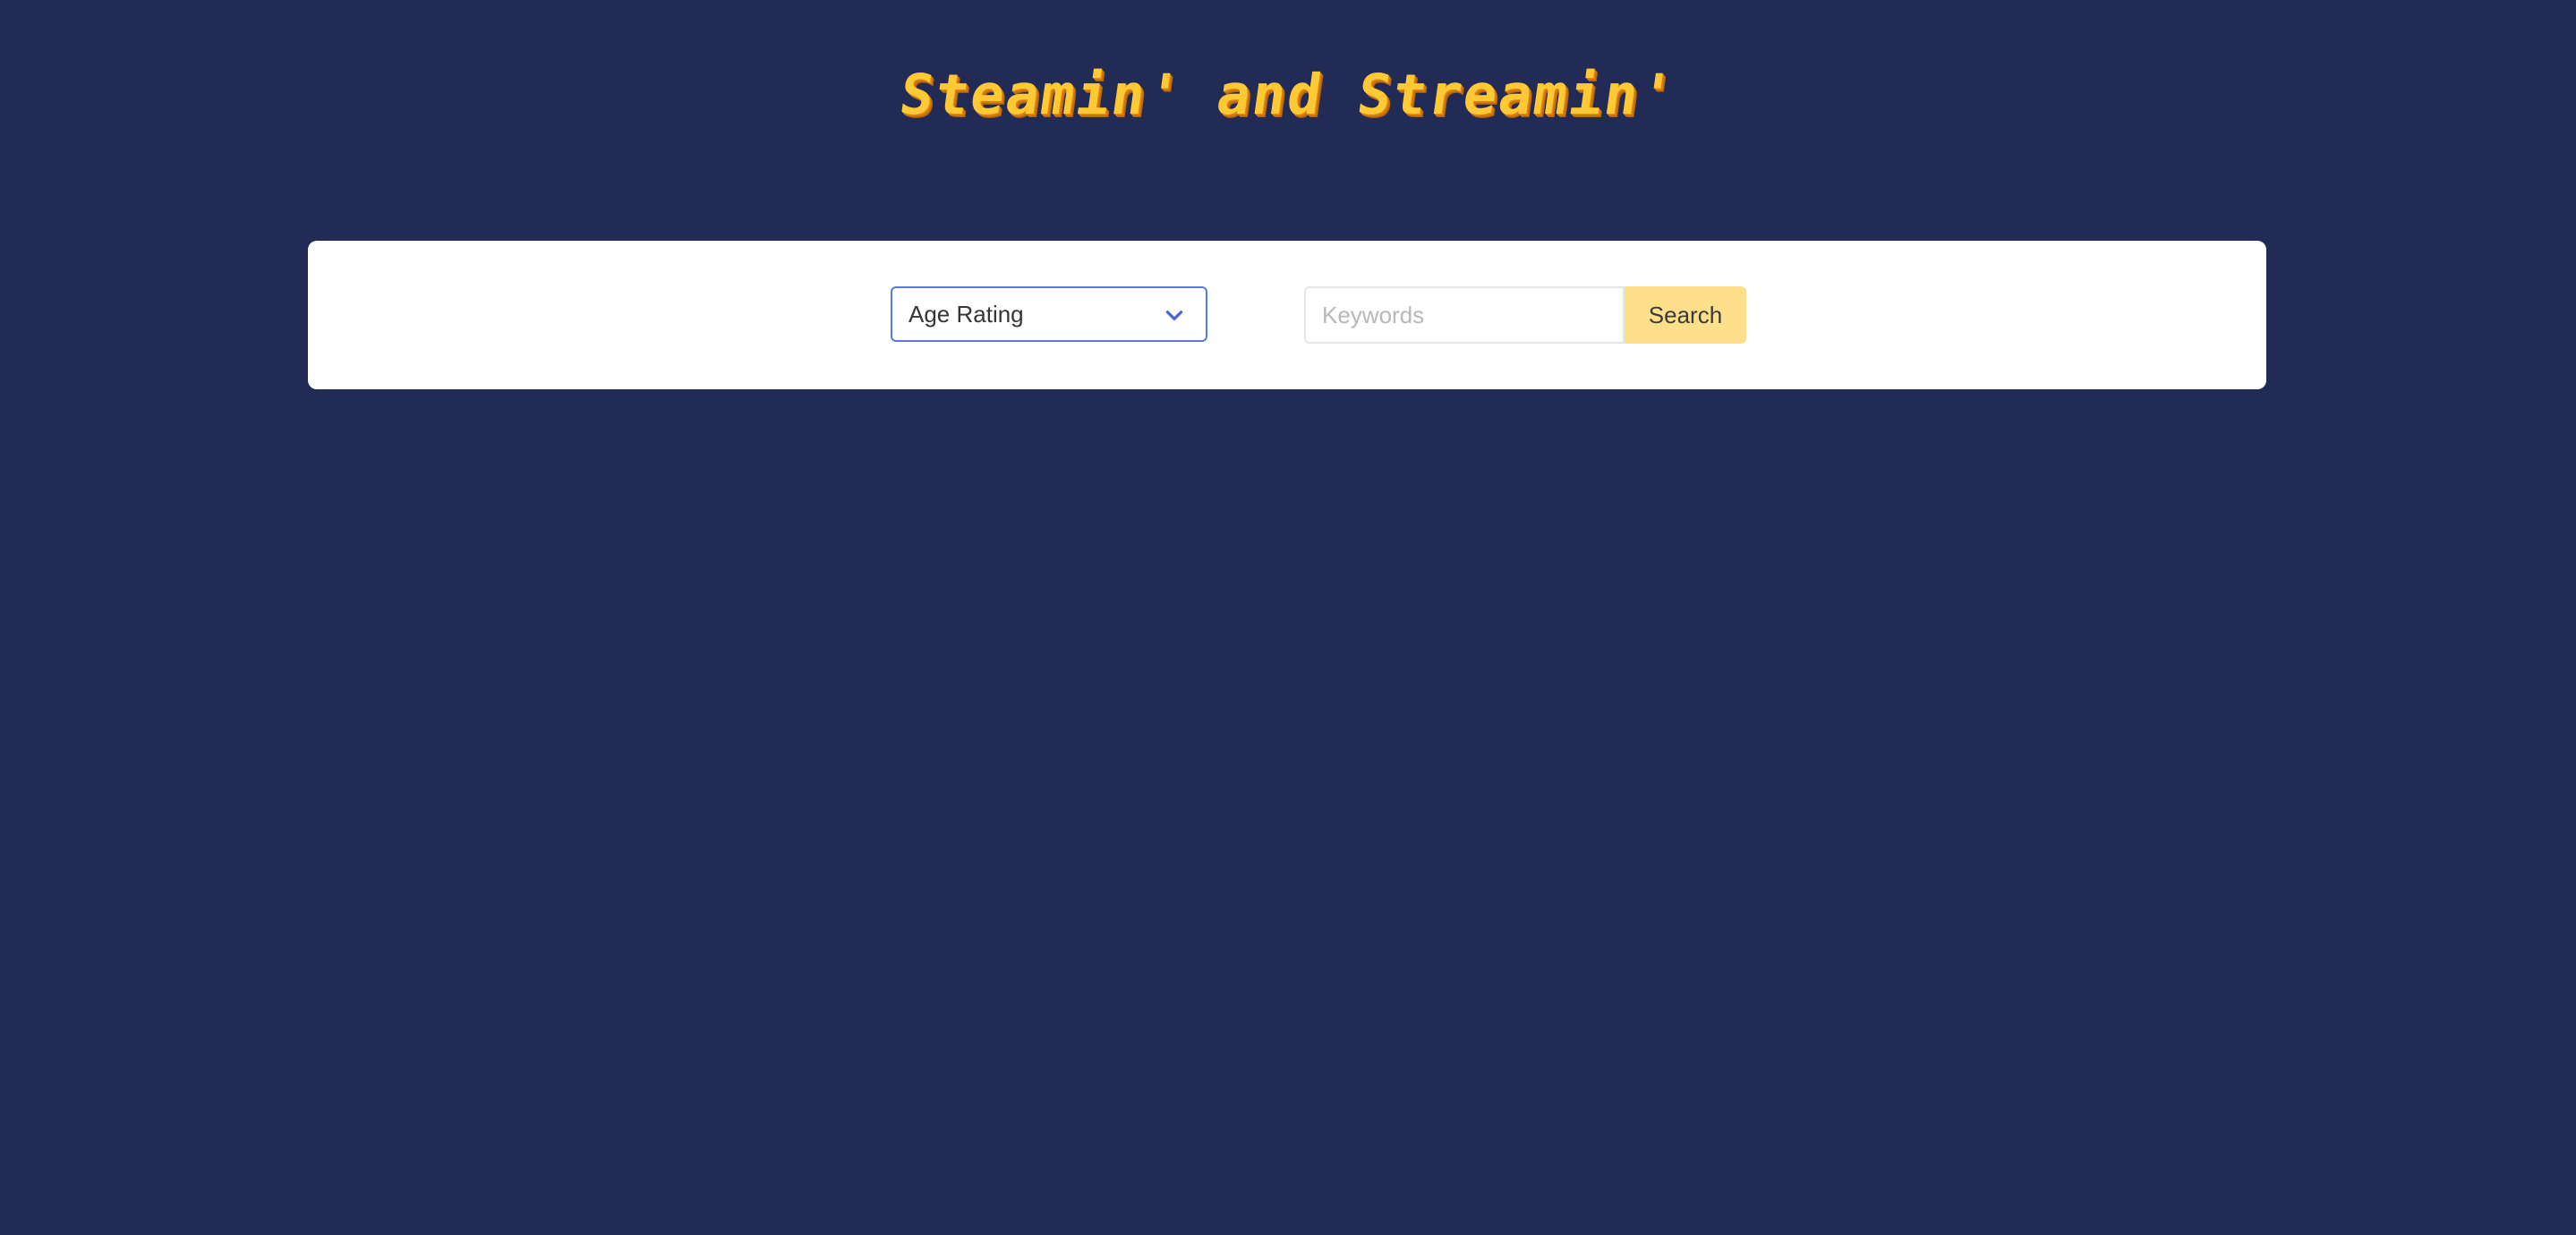 The width and height of the screenshot is (2576, 1235). I want to click on age-rating-selected-label: Age Rating, so click(966, 314).